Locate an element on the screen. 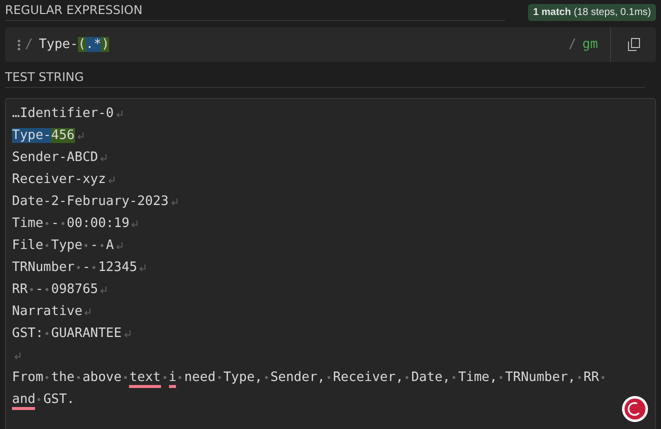 The width and height of the screenshot is (661, 429). regex-pattern: Type-(.*) is located at coordinates (74, 44).